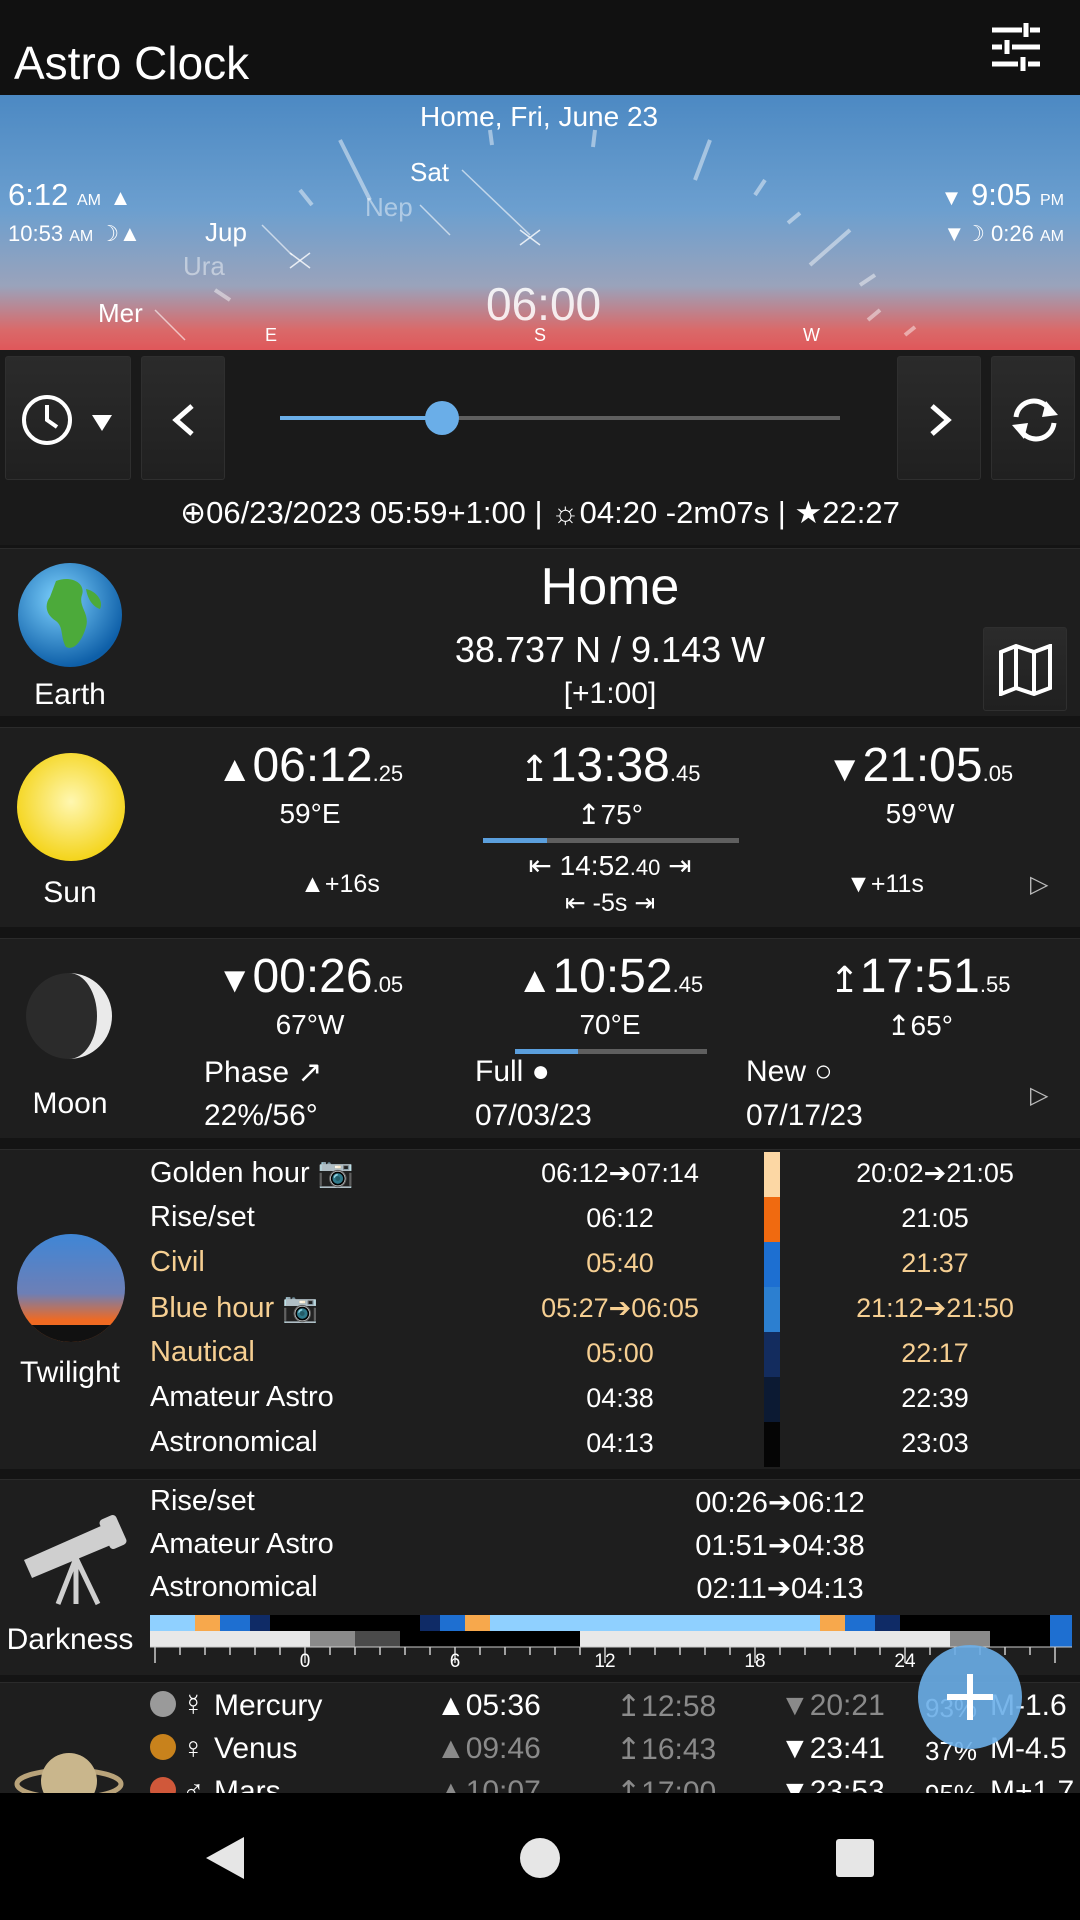 The image size is (1080, 1920). What do you see at coordinates (1039, 884) in the screenshot?
I see `sun-expand-icon: ▷` at bounding box center [1039, 884].